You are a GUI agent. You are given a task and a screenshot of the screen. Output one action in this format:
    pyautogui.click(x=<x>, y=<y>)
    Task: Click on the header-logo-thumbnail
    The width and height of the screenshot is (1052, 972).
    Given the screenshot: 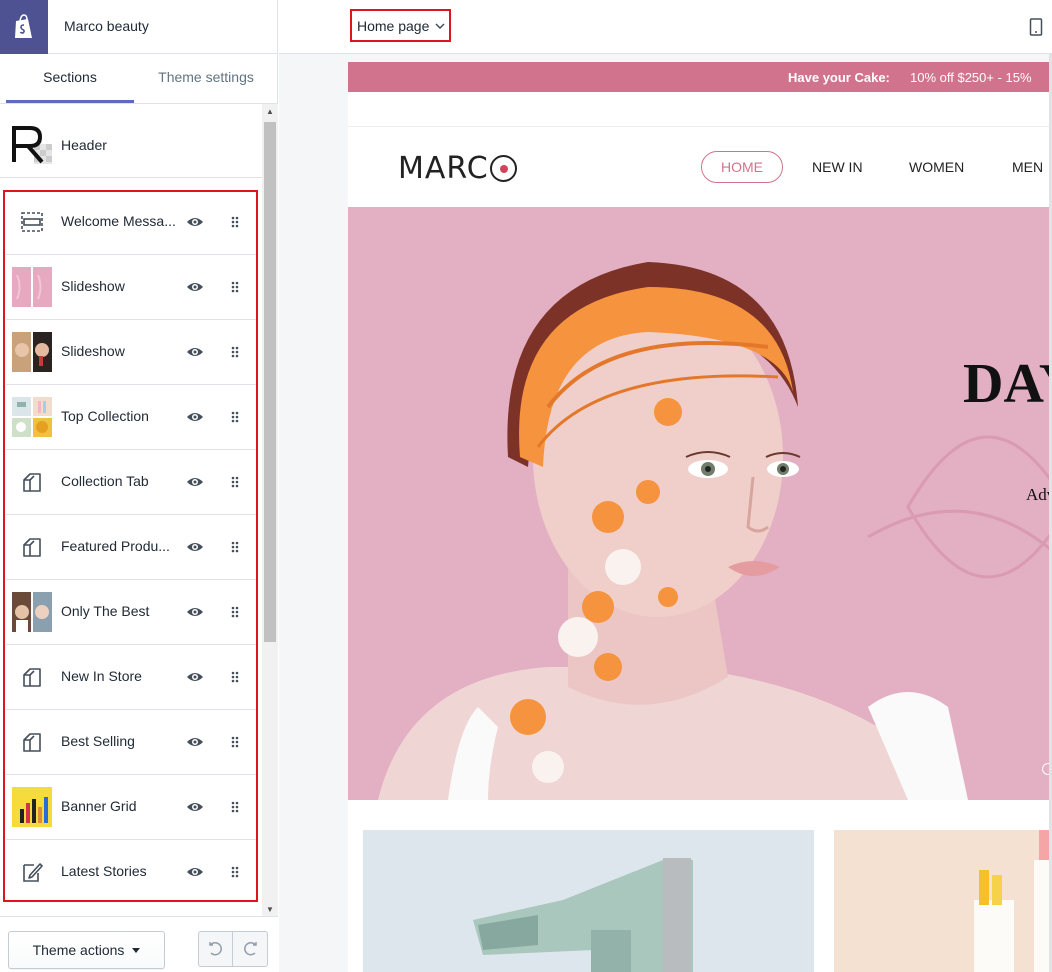 What is the action you would take?
    pyautogui.click(x=32, y=144)
    